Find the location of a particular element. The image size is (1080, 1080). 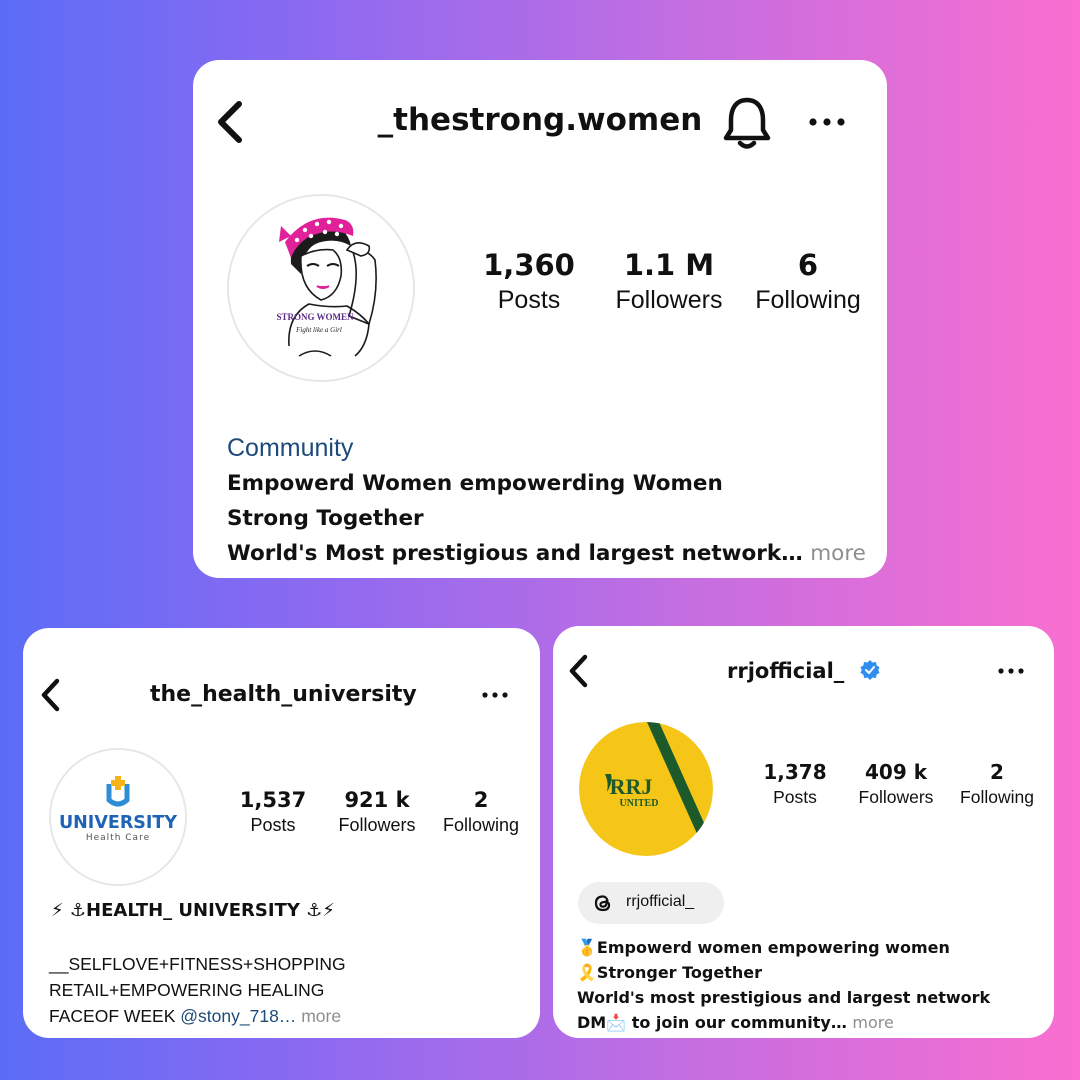

threads-icon is located at coordinates (602, 903).